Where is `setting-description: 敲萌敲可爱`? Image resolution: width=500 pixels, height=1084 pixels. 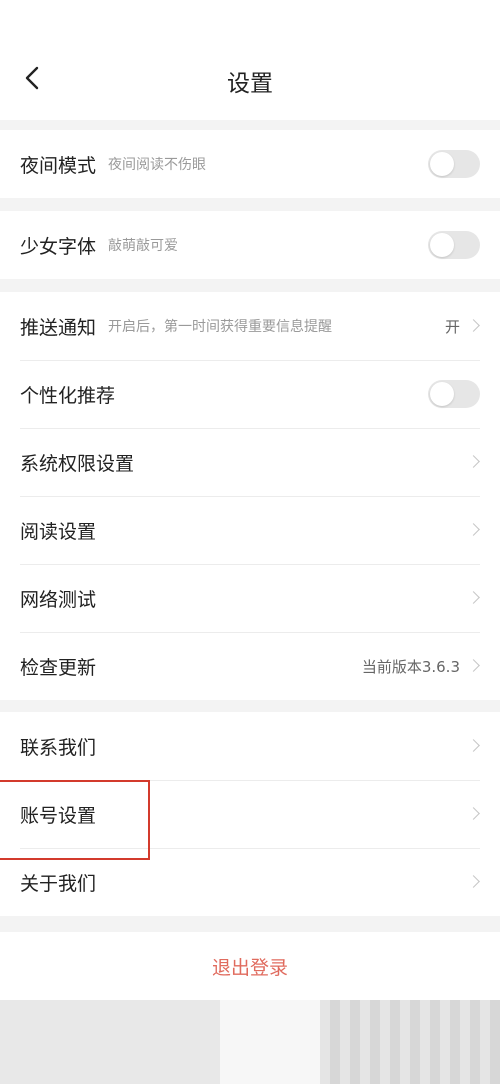 setting-description: 敲萌敲可爱 is located at coordinates (143, 246).